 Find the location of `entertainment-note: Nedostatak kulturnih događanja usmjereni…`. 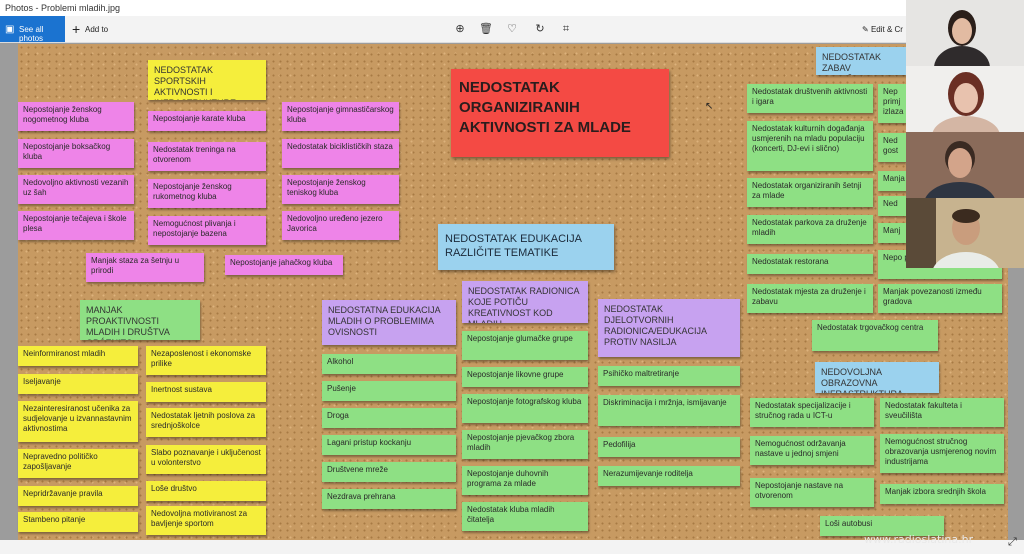

entertainment-note: Nedostatak kulturnih događanja usmjereni… is located at coordinates (810, 146).